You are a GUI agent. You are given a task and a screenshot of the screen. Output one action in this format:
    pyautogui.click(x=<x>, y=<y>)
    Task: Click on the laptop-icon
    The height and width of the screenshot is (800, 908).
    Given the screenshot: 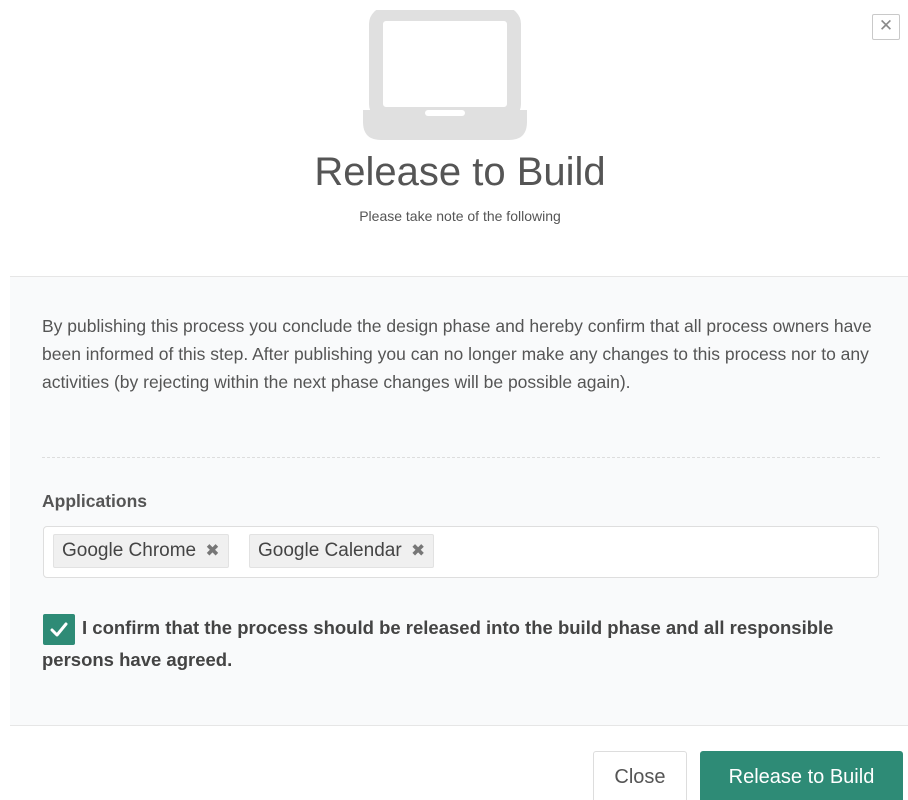 What is the action you would take?
    pyautogui.click(x=445, y=75)
    